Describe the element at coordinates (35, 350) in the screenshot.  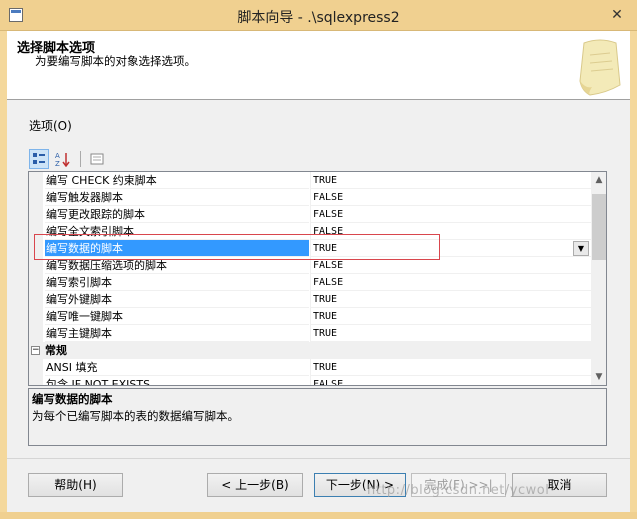
I see `collapse-toggle-icon: −` at that location.